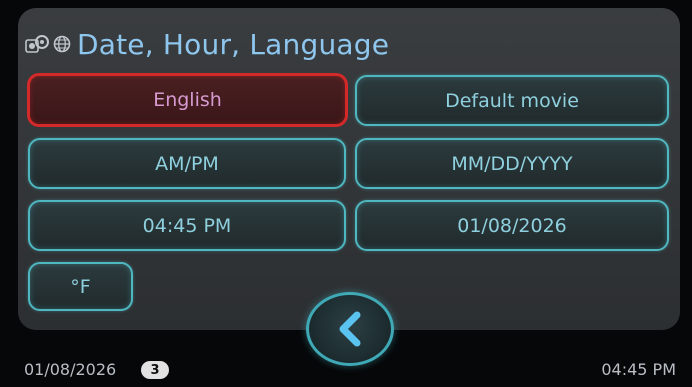 The height and width of the screenshot is (387, 692). Describe the element at coordinates (70, 369) in the screenshot. I see `footer-date: 01/08/2026` at that location.